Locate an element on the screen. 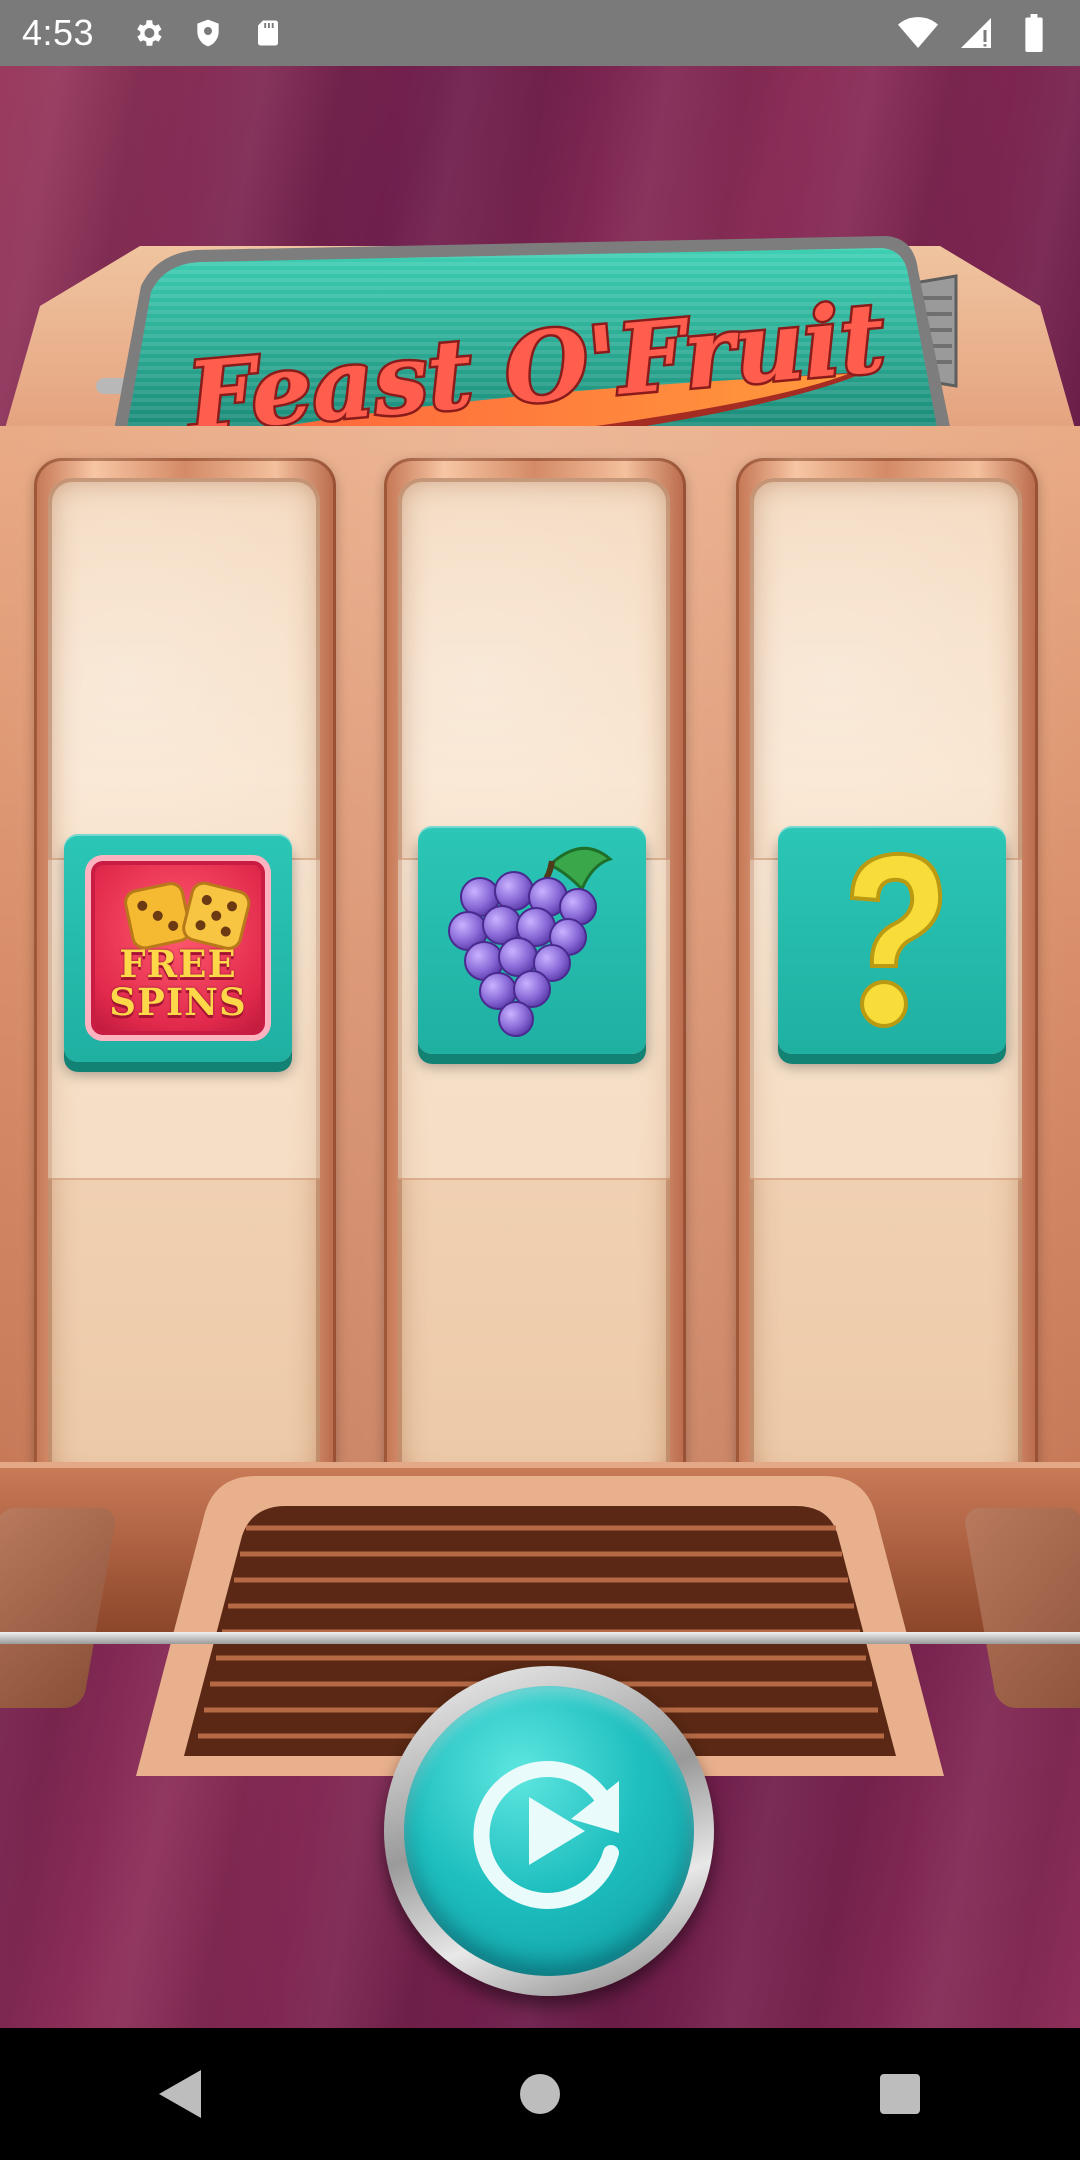 The width and height of the screenshot is (1080, 2160). recents-icon is located at coordinates (900, 2094).